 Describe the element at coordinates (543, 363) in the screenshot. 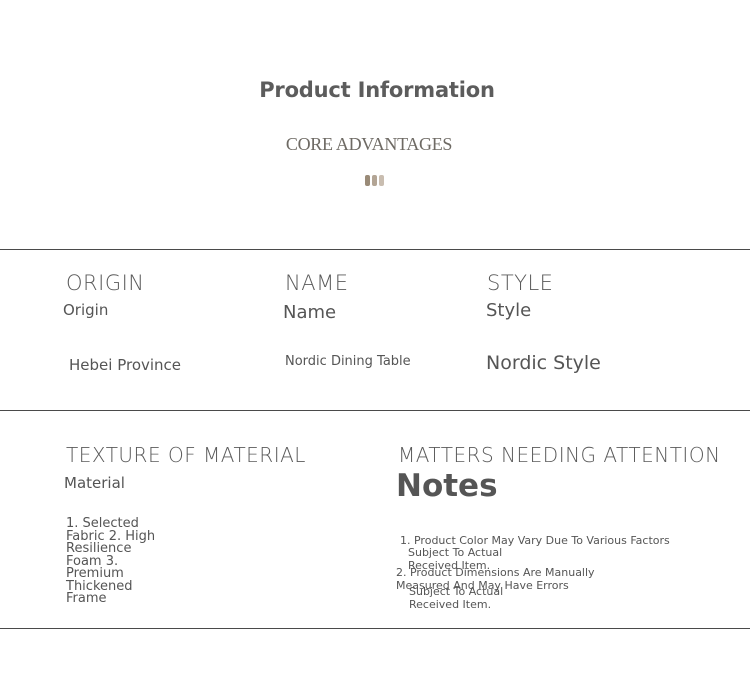

I see `style-value: Nordic Style` at that location.